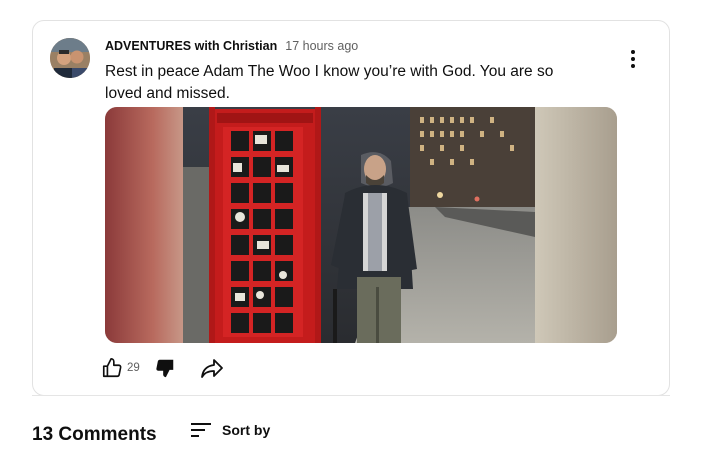  I want to click on avatar, so click(70, 58).